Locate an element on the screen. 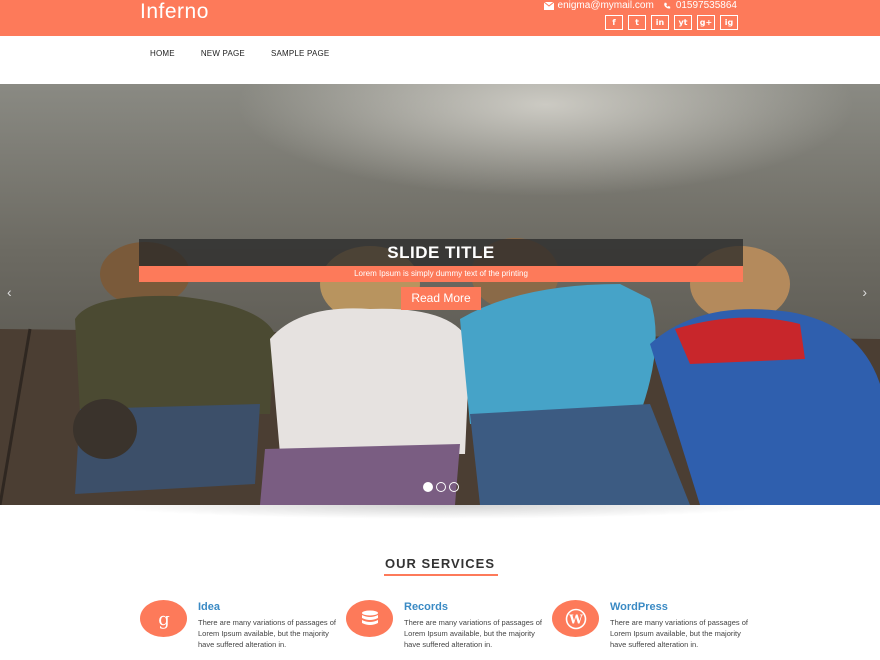 Image resolution: width=880 pixels, height=660 pixels. slider-shadow is located at coordinates (440, 512).